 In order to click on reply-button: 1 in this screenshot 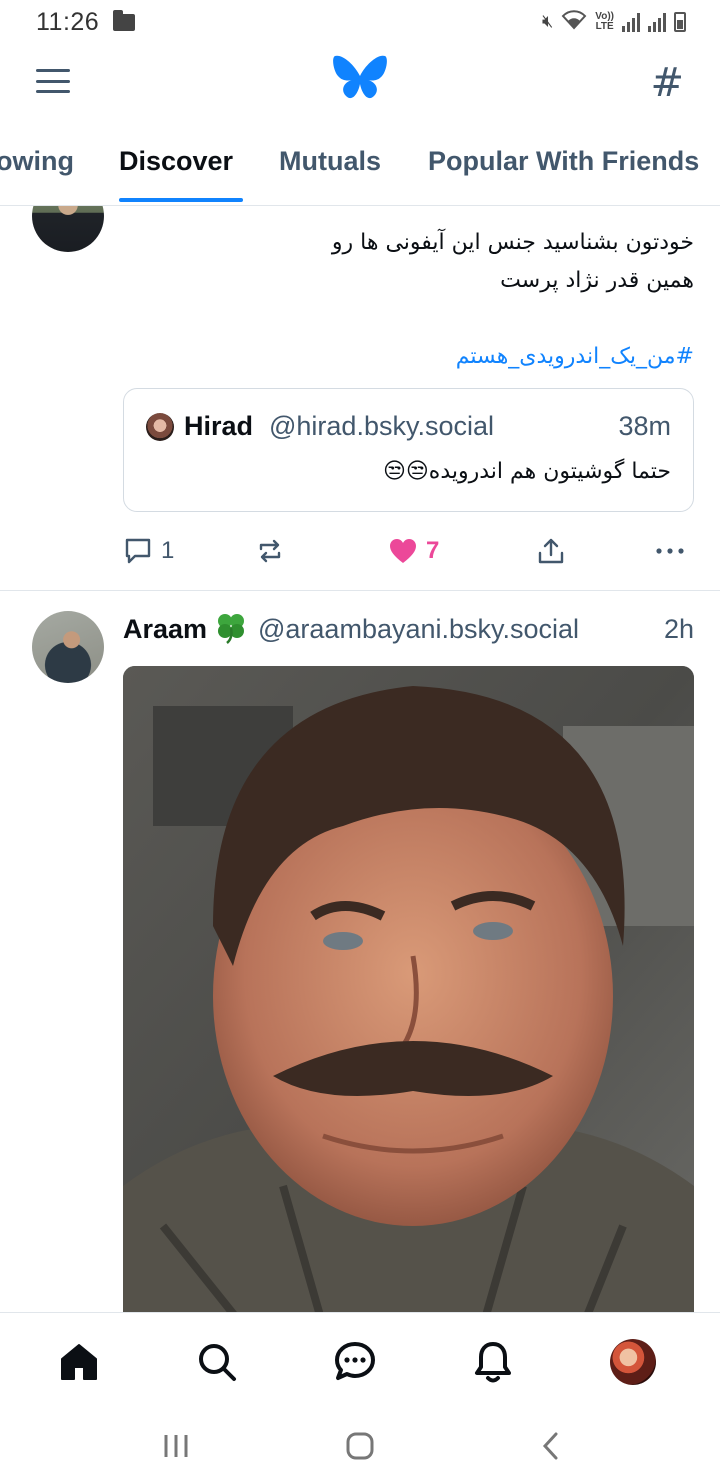, I will do `click(148, 551)`.